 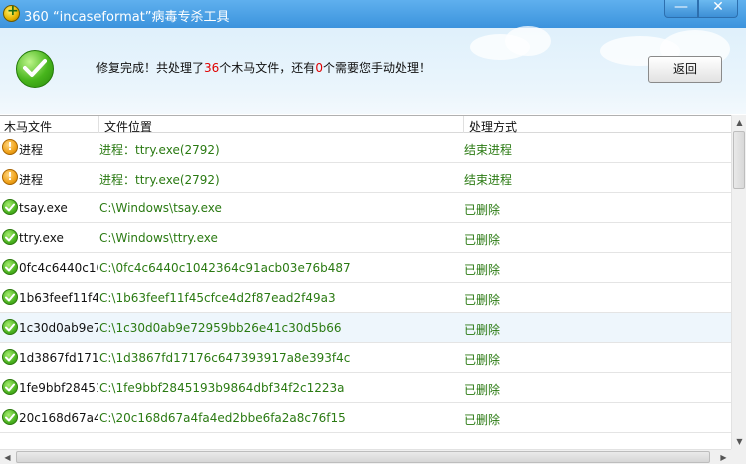 I want to click on scroll-right-arrow-icon: ▶, so click(x=723, y=457).